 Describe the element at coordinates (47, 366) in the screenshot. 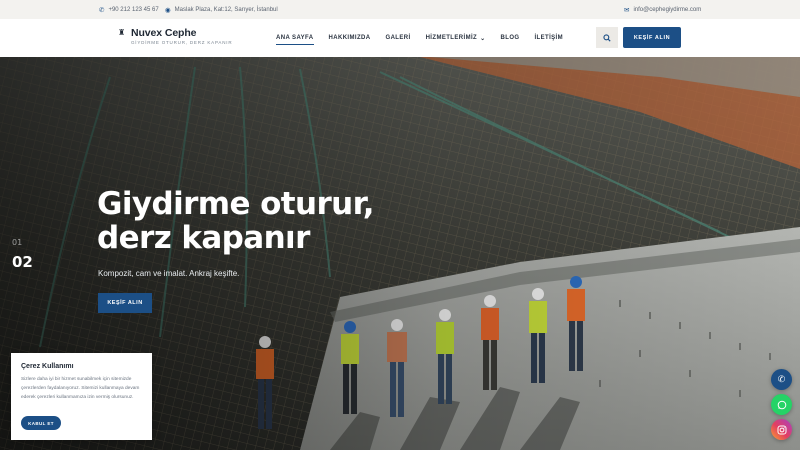

I see `cookie-title: Çerez Kullanımı` at that location.